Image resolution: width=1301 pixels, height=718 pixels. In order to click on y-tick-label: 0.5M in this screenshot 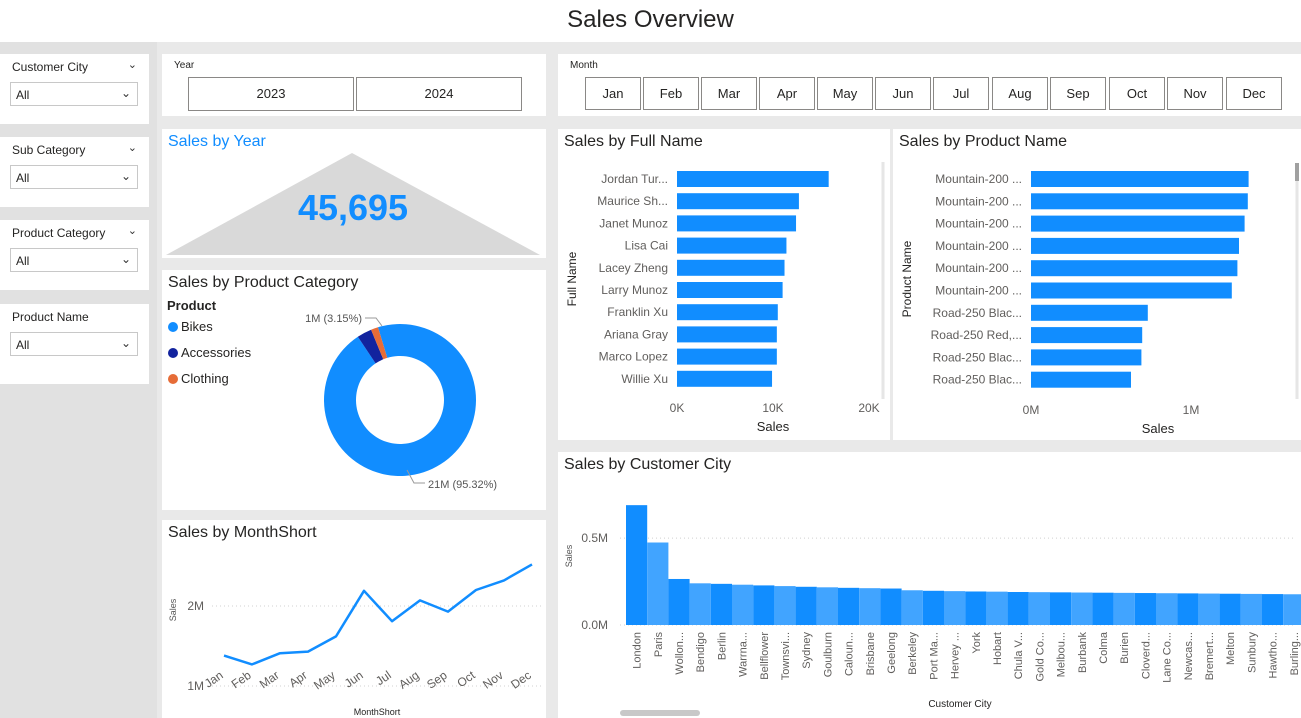, I will do `click(594, 538)`.